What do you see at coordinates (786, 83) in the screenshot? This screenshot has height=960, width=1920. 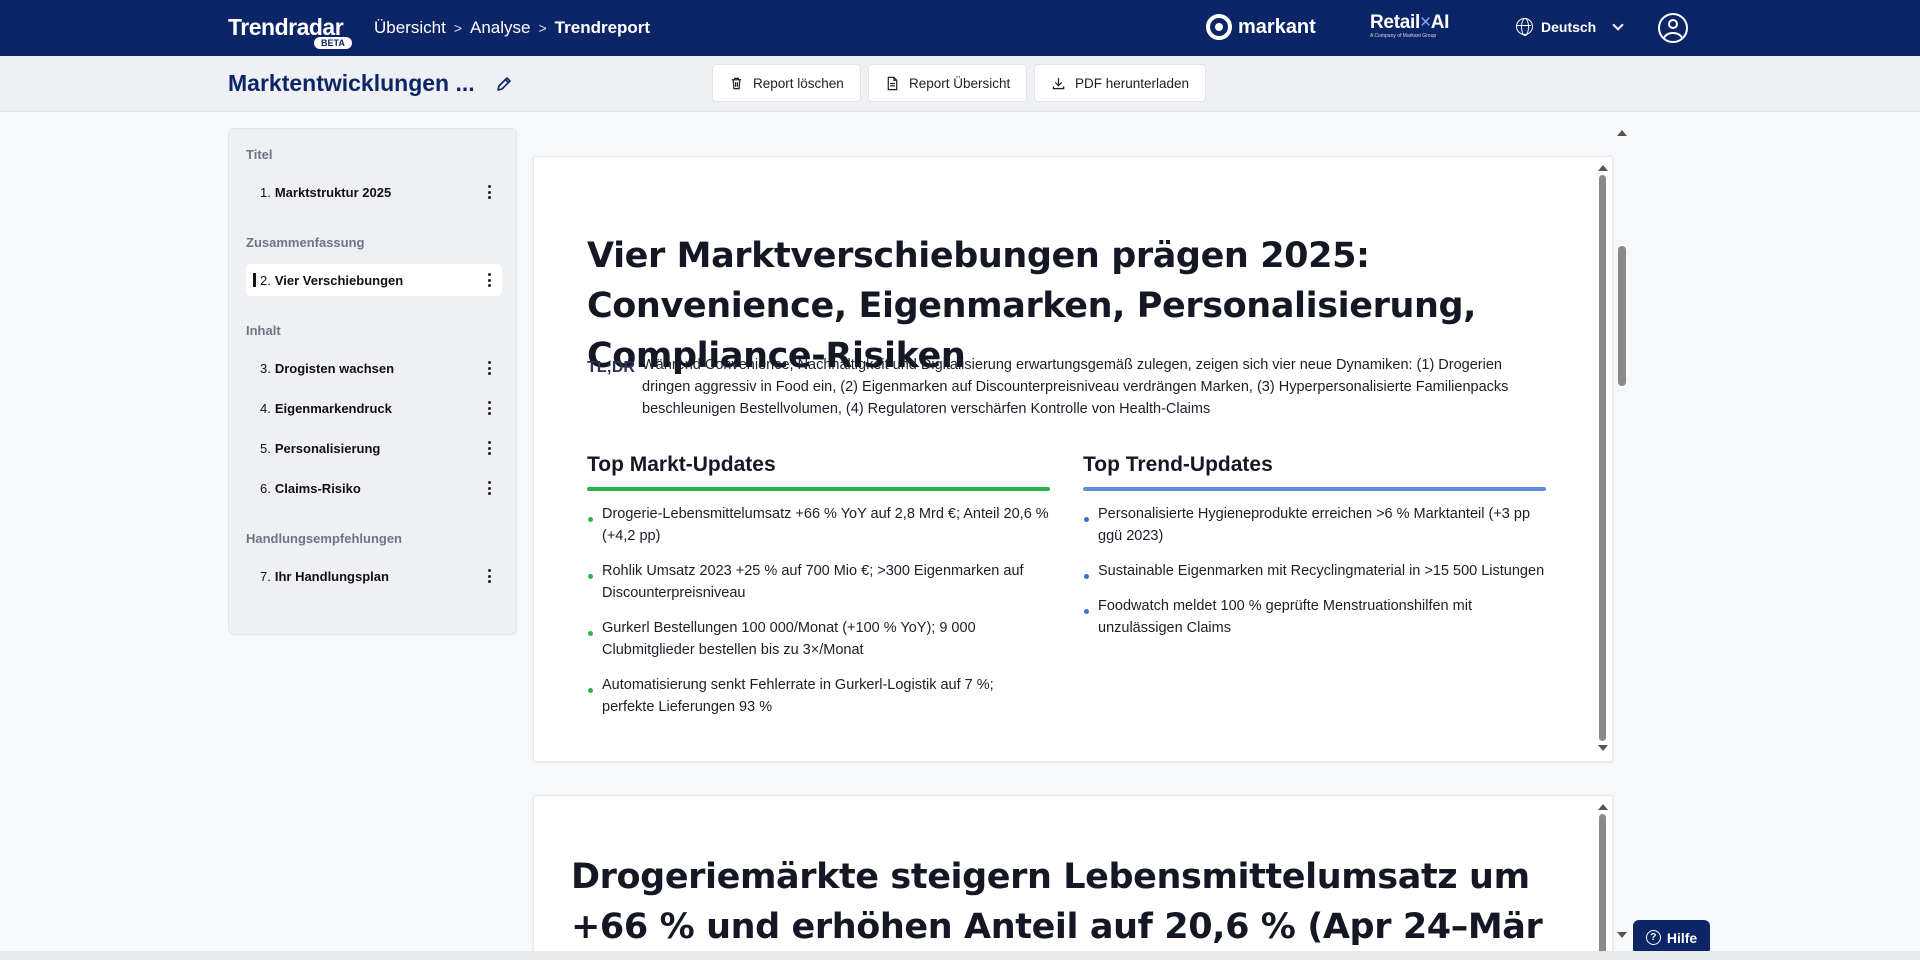 I see `delete-report-button: Report löschen` at bounding box center [786, 83].